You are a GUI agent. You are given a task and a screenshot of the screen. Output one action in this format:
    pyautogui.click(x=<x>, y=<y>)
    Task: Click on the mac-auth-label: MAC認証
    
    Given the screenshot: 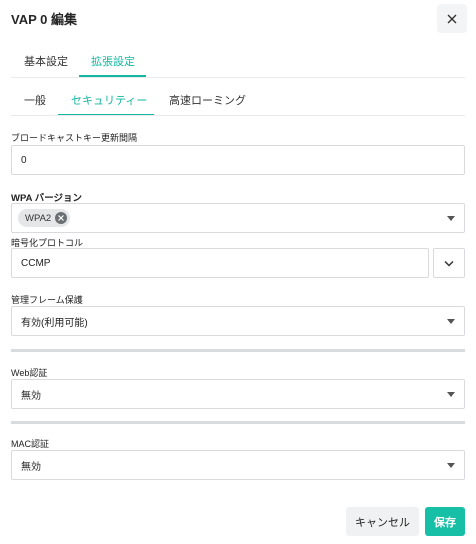 What is the action you would take?
    pyautogui.click(x=30, y=444)
    